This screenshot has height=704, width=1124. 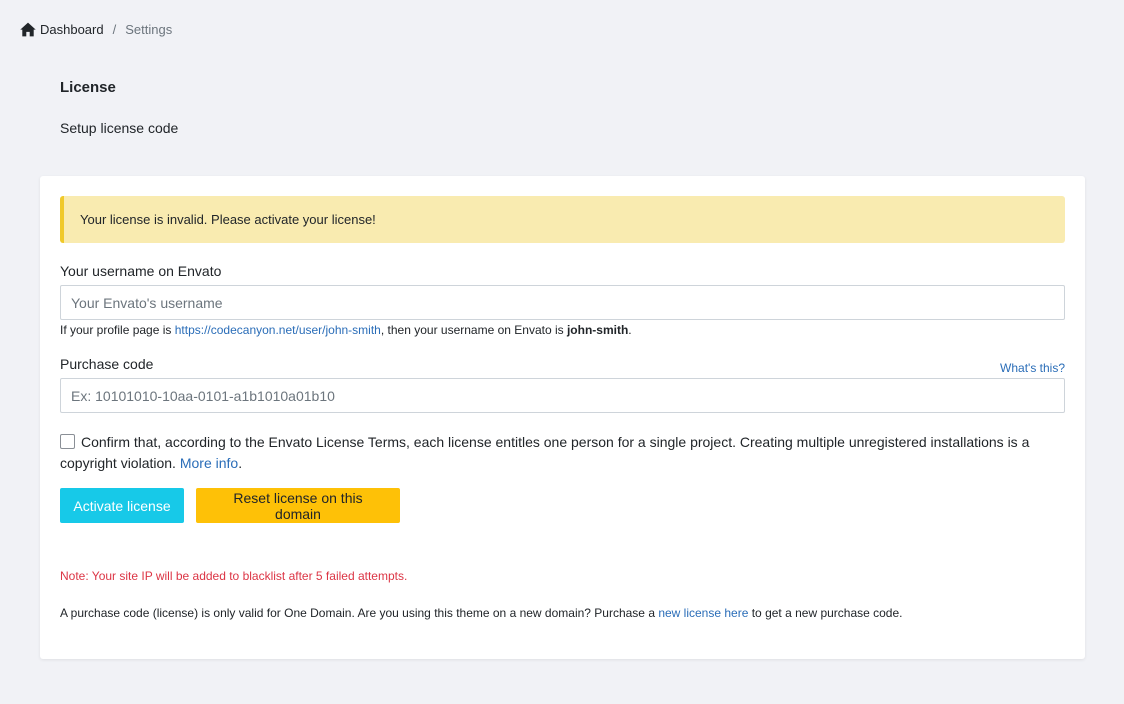 What do you see at coordinates (88, 87) in the screenshot?
I see `page-title: License` at bounding box center [88, 87].